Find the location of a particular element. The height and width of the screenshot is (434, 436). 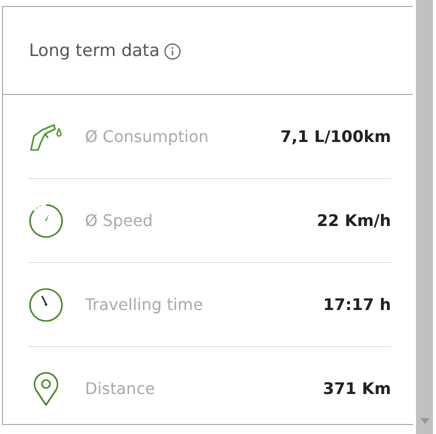

info-icon is located at coordinates (172, 51).